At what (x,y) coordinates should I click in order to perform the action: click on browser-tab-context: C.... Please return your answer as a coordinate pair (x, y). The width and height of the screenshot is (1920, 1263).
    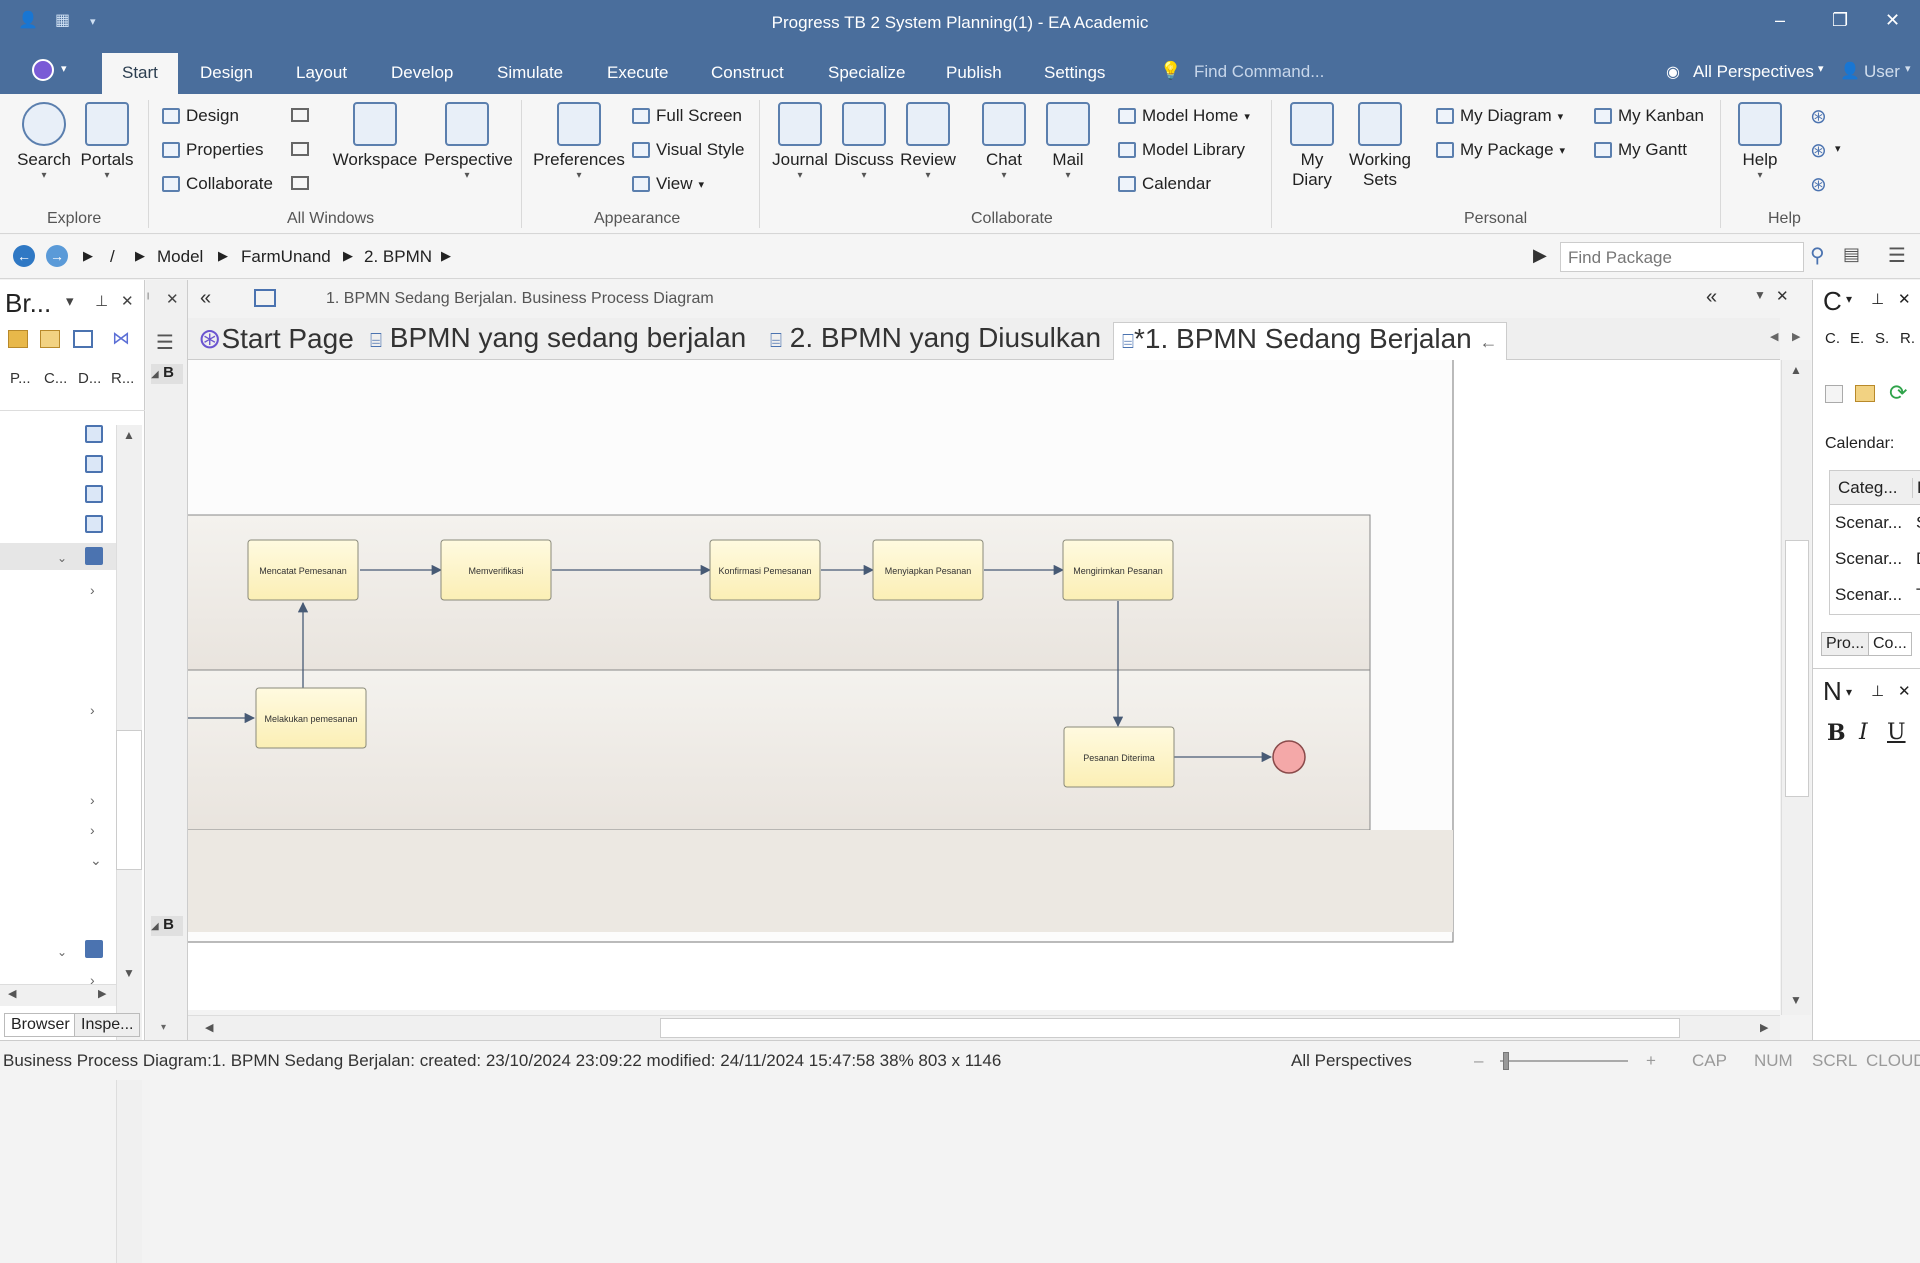
    Looking at the image, I should click on (55, 378).